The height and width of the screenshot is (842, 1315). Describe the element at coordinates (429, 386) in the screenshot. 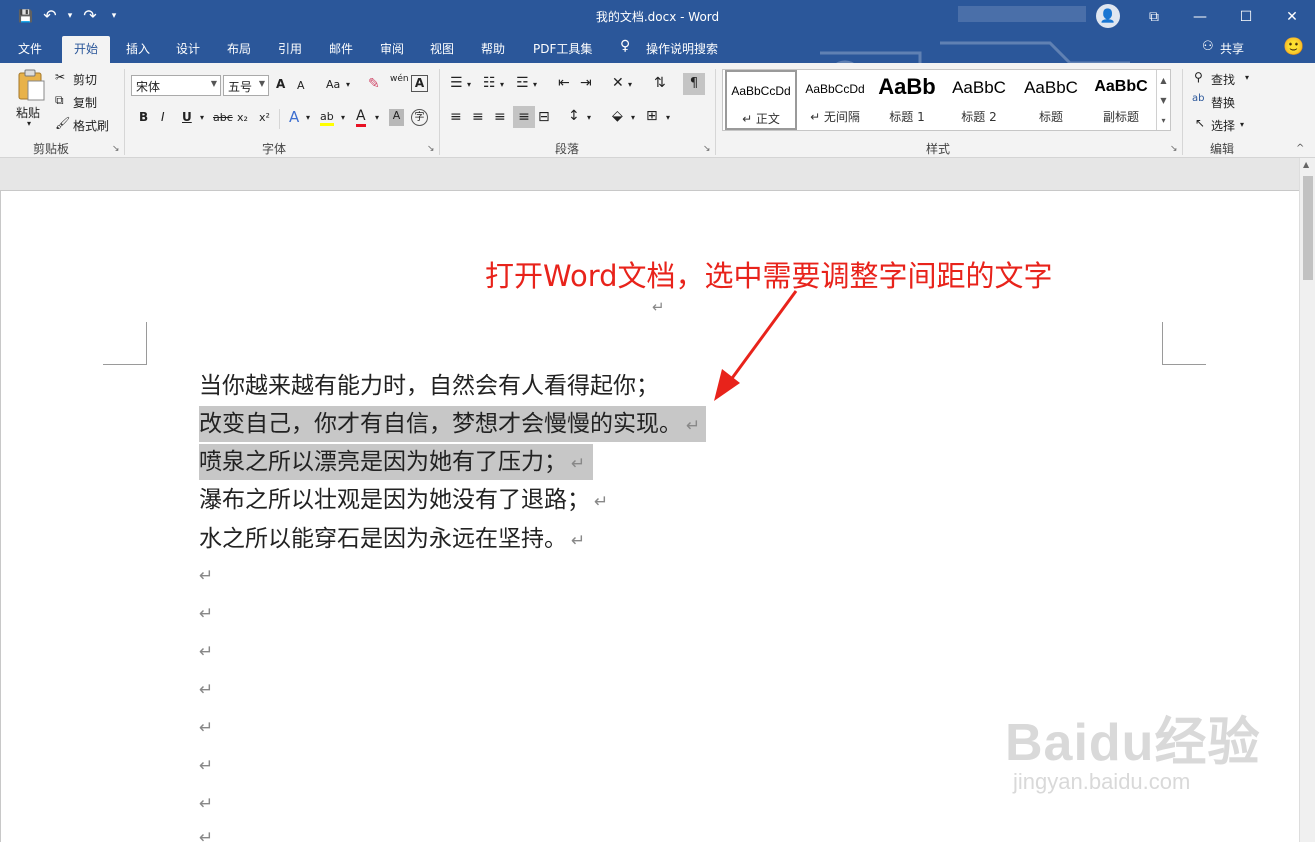

I see `document-line: 当你越来越有能力时，自然会有人看得起你；` at that location.